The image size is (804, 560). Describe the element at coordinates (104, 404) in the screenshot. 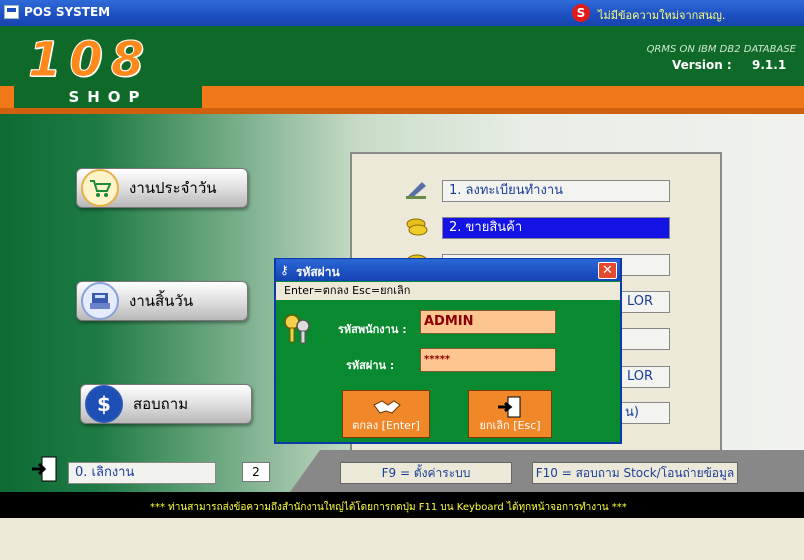

I see `dollar-icon: $` at that location.